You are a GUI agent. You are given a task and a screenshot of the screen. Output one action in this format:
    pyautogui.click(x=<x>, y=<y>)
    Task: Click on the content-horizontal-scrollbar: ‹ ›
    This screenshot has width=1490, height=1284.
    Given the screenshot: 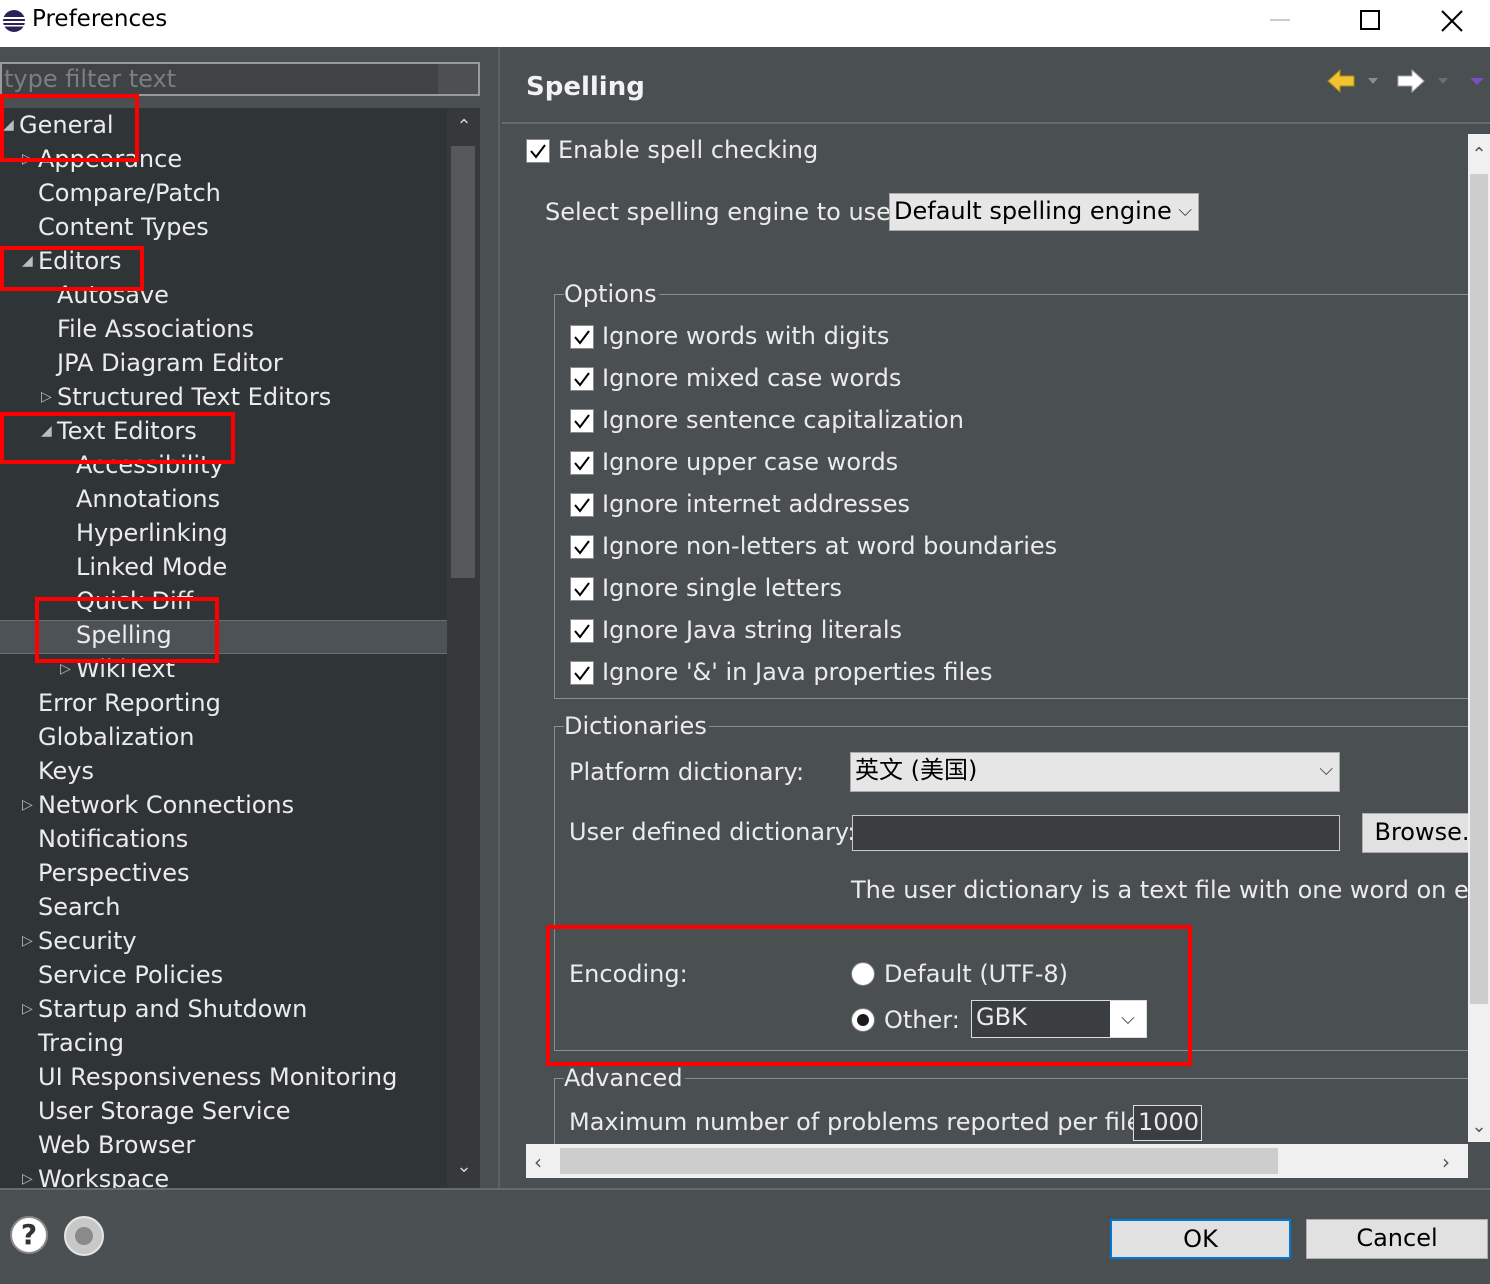 What is the action you would take?
    pyautogui.click(x=997, y=1161)
    